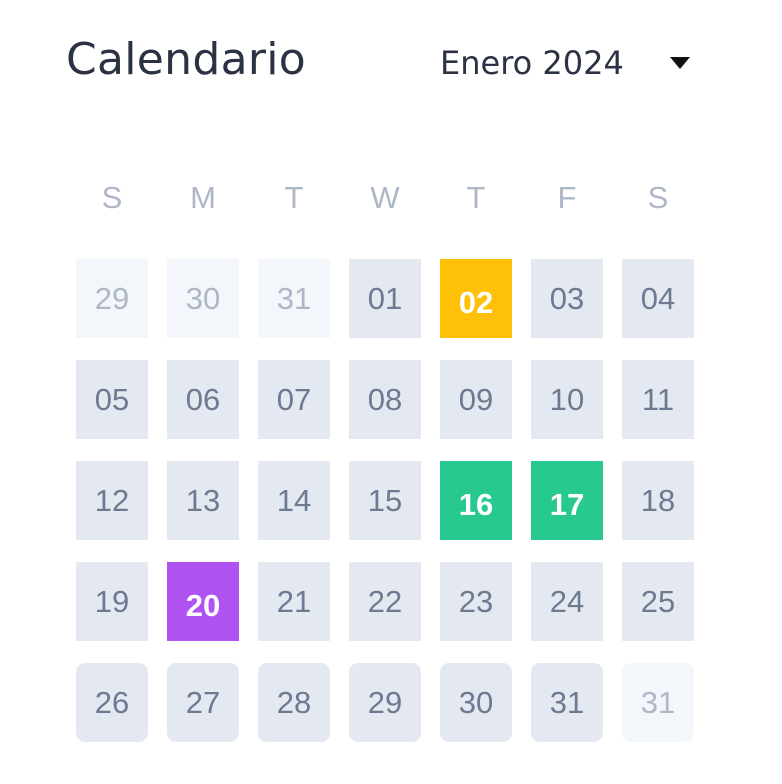 The width and height of the screenshot is (782, 784). I want to click on day-cell: 08, so click(385, 399).